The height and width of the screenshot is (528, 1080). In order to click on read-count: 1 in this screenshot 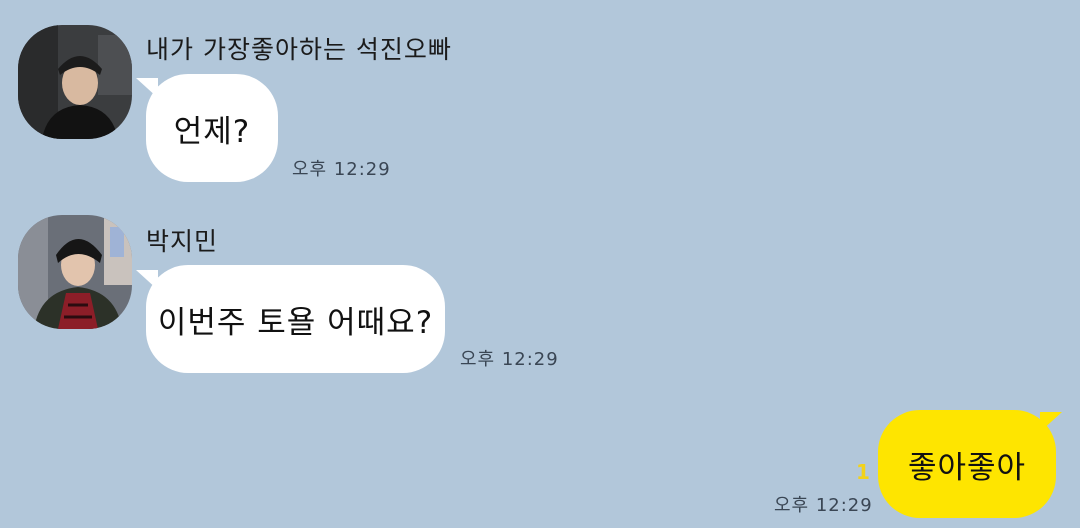, I will do `click(863, 472)`.